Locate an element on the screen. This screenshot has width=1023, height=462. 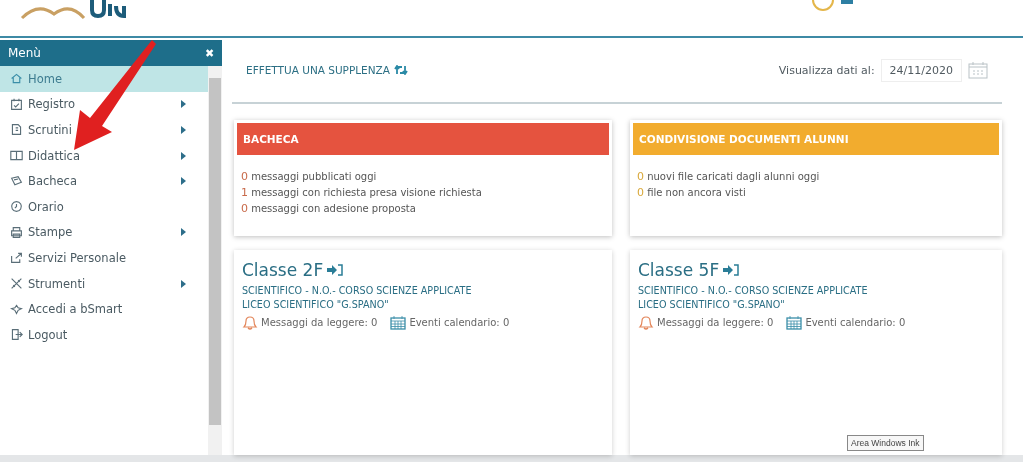
menu-item: Scrutini is located at coordinates (104, 130).